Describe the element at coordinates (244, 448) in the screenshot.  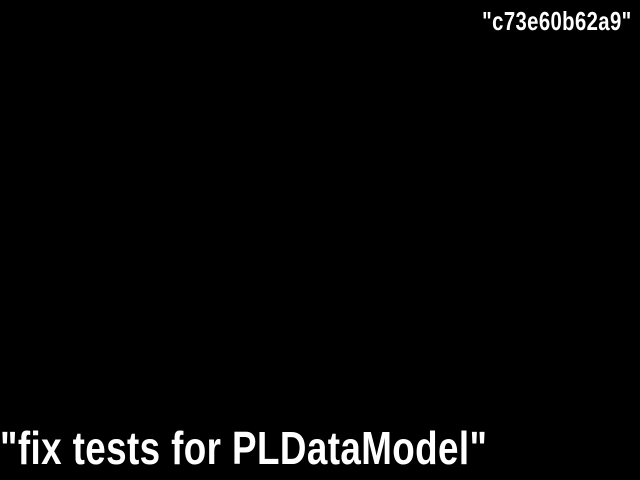
I see `commit-message-caption: "fix tests for PLDataModel"` at that location.